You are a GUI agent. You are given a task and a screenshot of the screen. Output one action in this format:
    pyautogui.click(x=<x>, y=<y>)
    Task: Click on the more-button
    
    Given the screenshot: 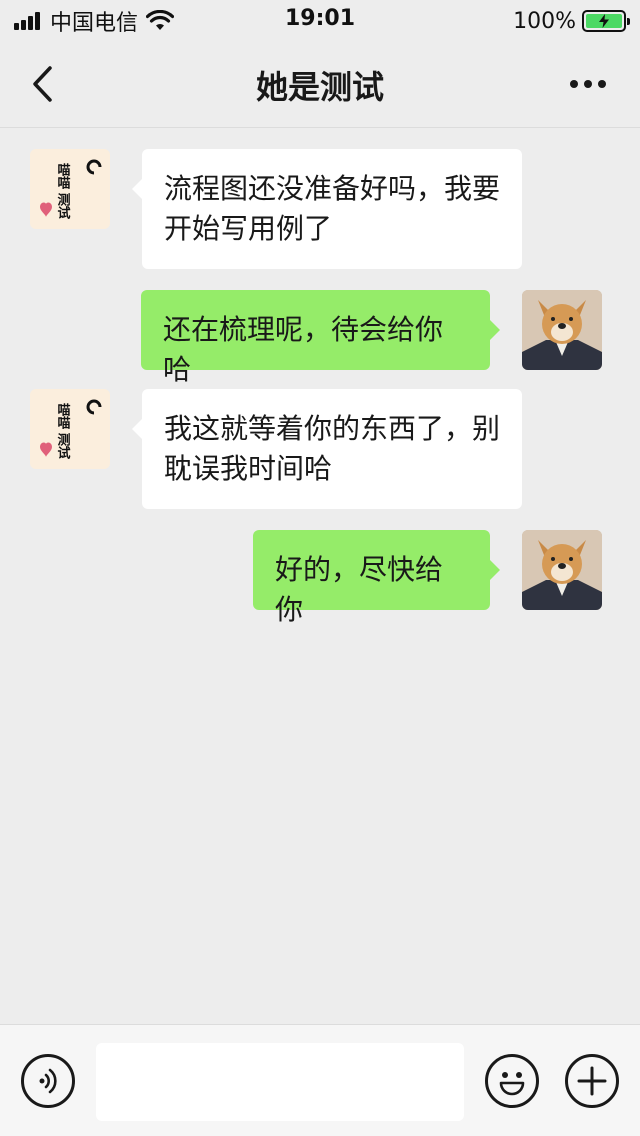 What is the action you would take?
    pyautogui.click(x=588, y=84)
    